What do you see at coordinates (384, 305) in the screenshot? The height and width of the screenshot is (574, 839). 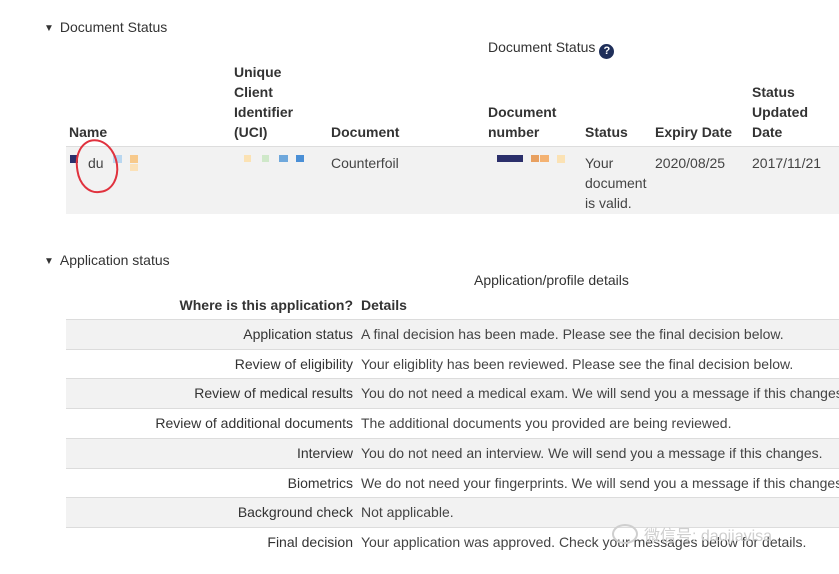 I see `app-header-details: Details` at bounding box center [384, 305].